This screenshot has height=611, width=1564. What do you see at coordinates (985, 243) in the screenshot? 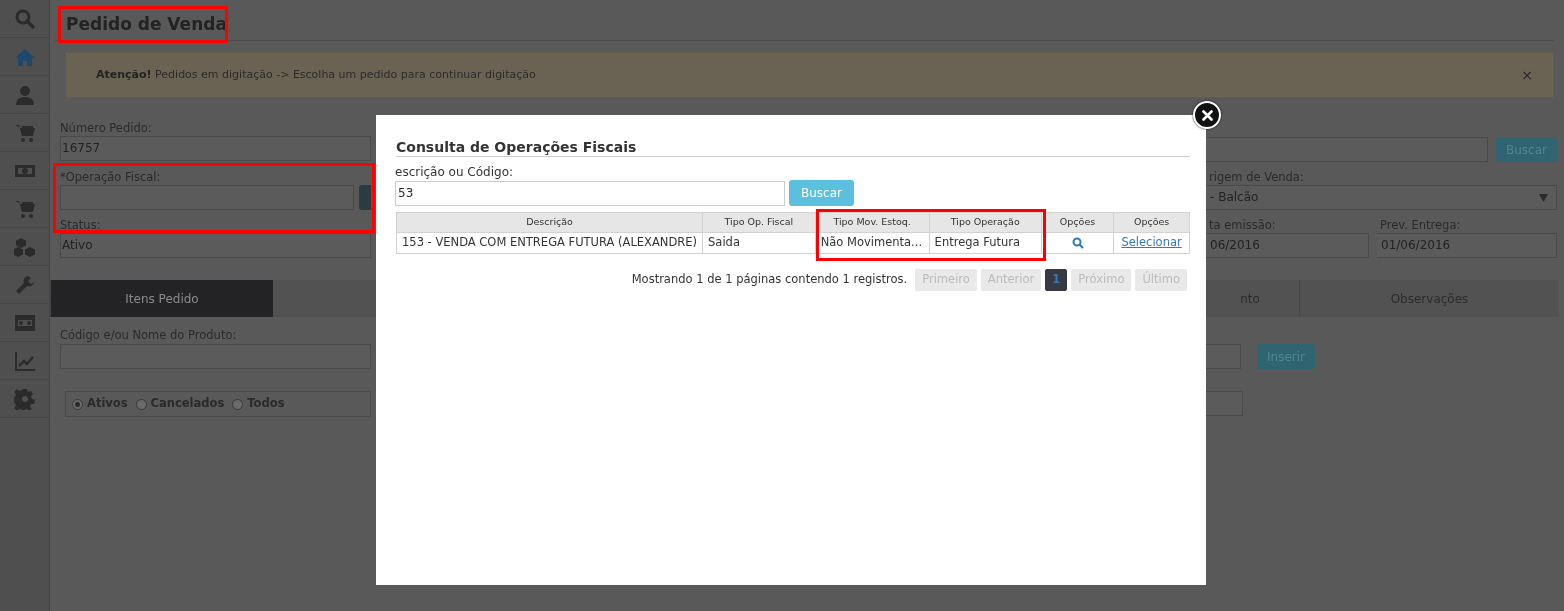
I see `table-cell: Entrega Futura` at bounding box center [985, 243].